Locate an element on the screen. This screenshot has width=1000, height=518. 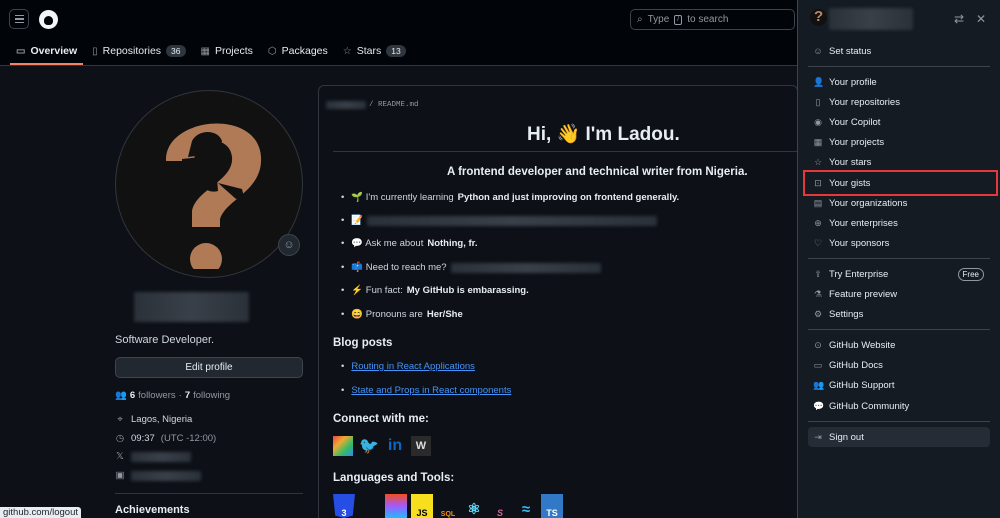
menu-item-your-profile: 👤 Your profile is located at coordinates (899, 82).